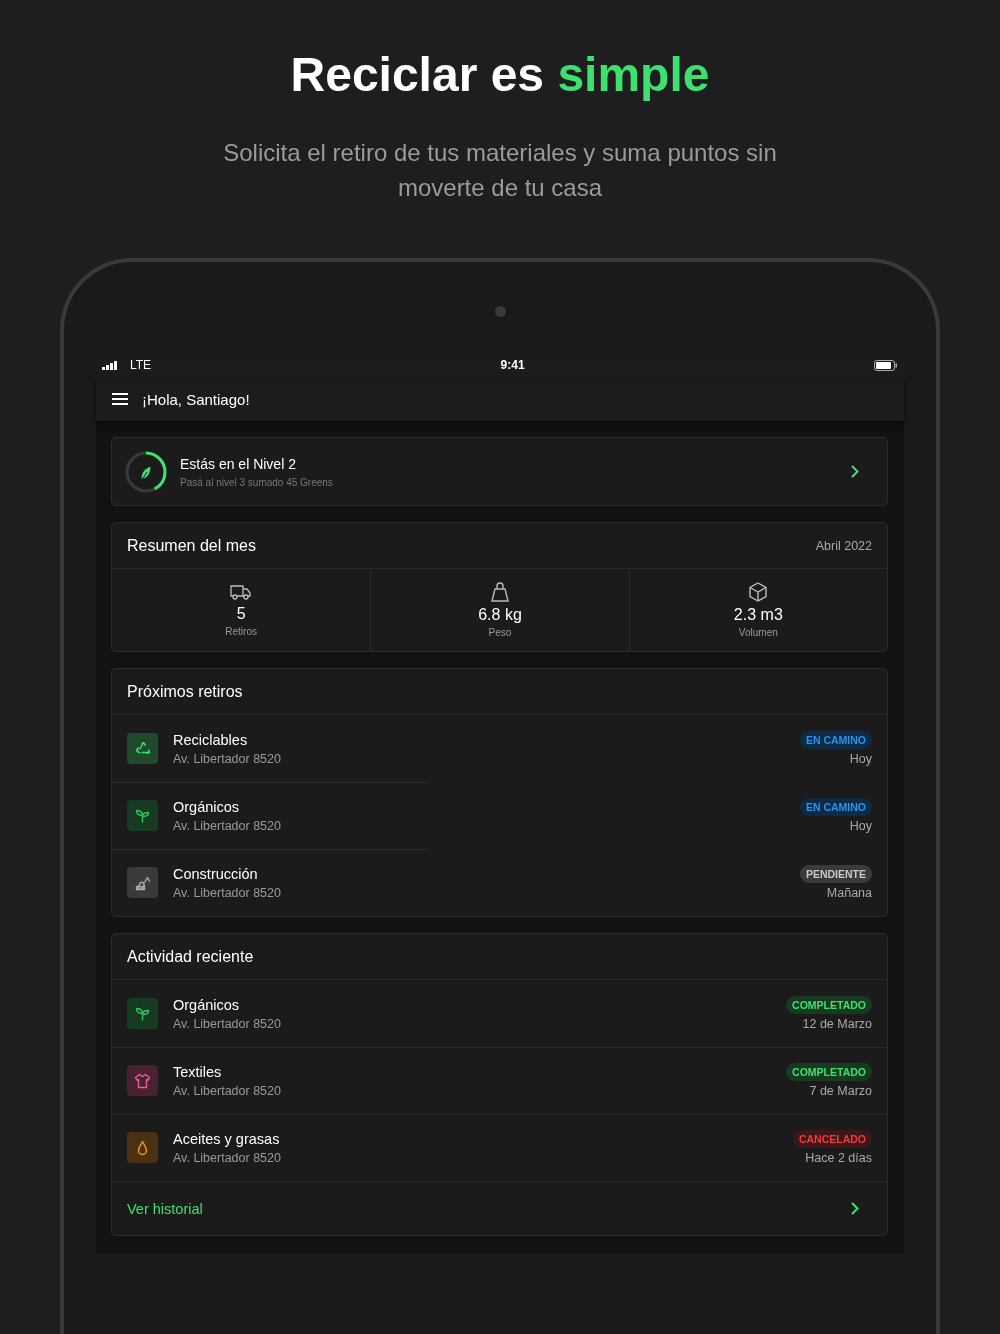 Image resolution: width=1000 pixels, height=1334 pixels. I want to click on pickup-row: Orgánicos Av. Libertador 8520 COMPLETADO 12 de Marzo, so click(499, 1013).